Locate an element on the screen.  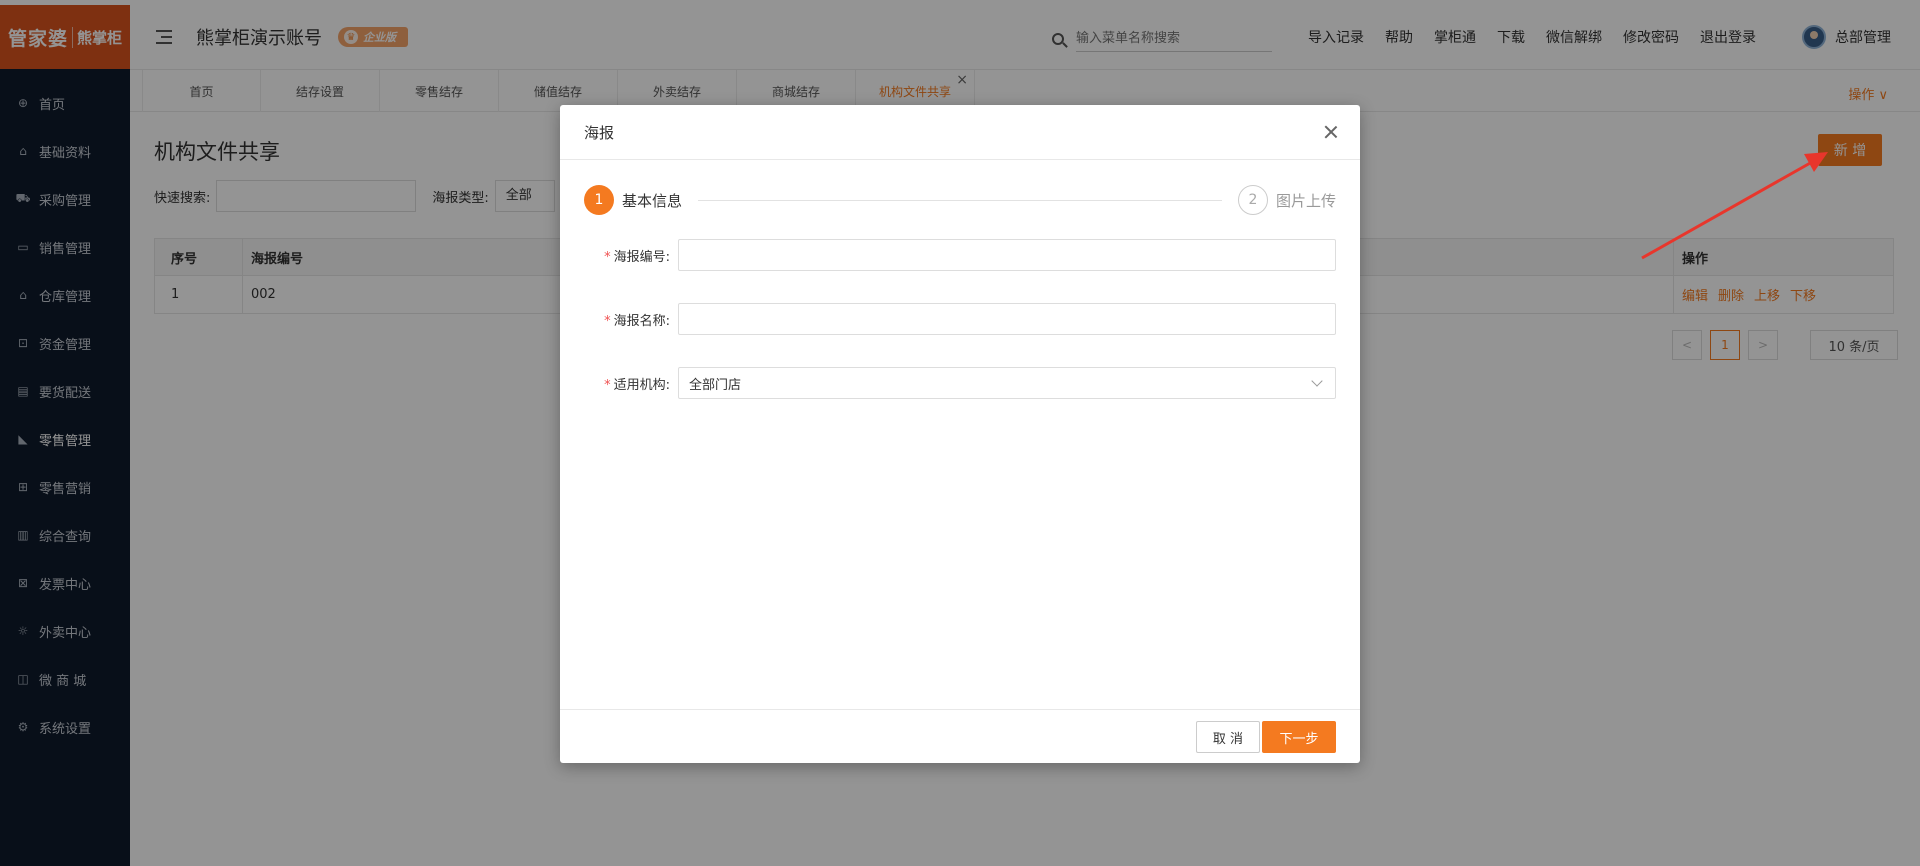
applicable-org-label: * 适用机构: is located at coordinates (631, 383).